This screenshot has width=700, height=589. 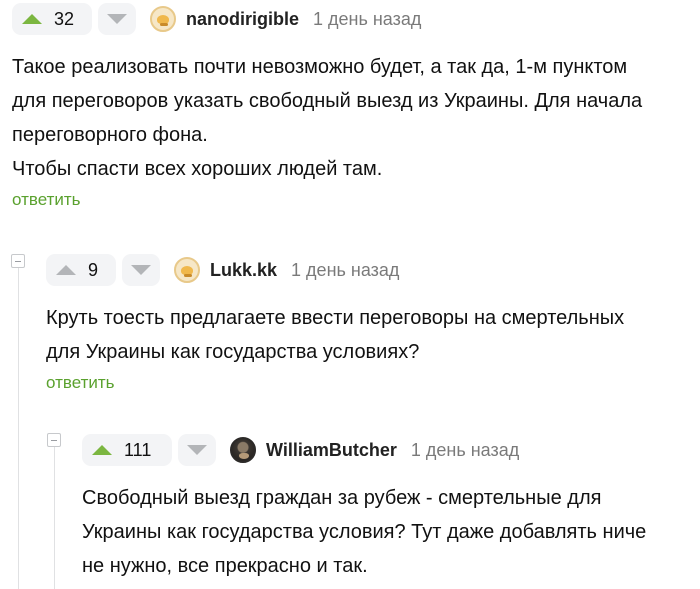 I want to click on username: WilliamButcher, so click(x=331, y=450).